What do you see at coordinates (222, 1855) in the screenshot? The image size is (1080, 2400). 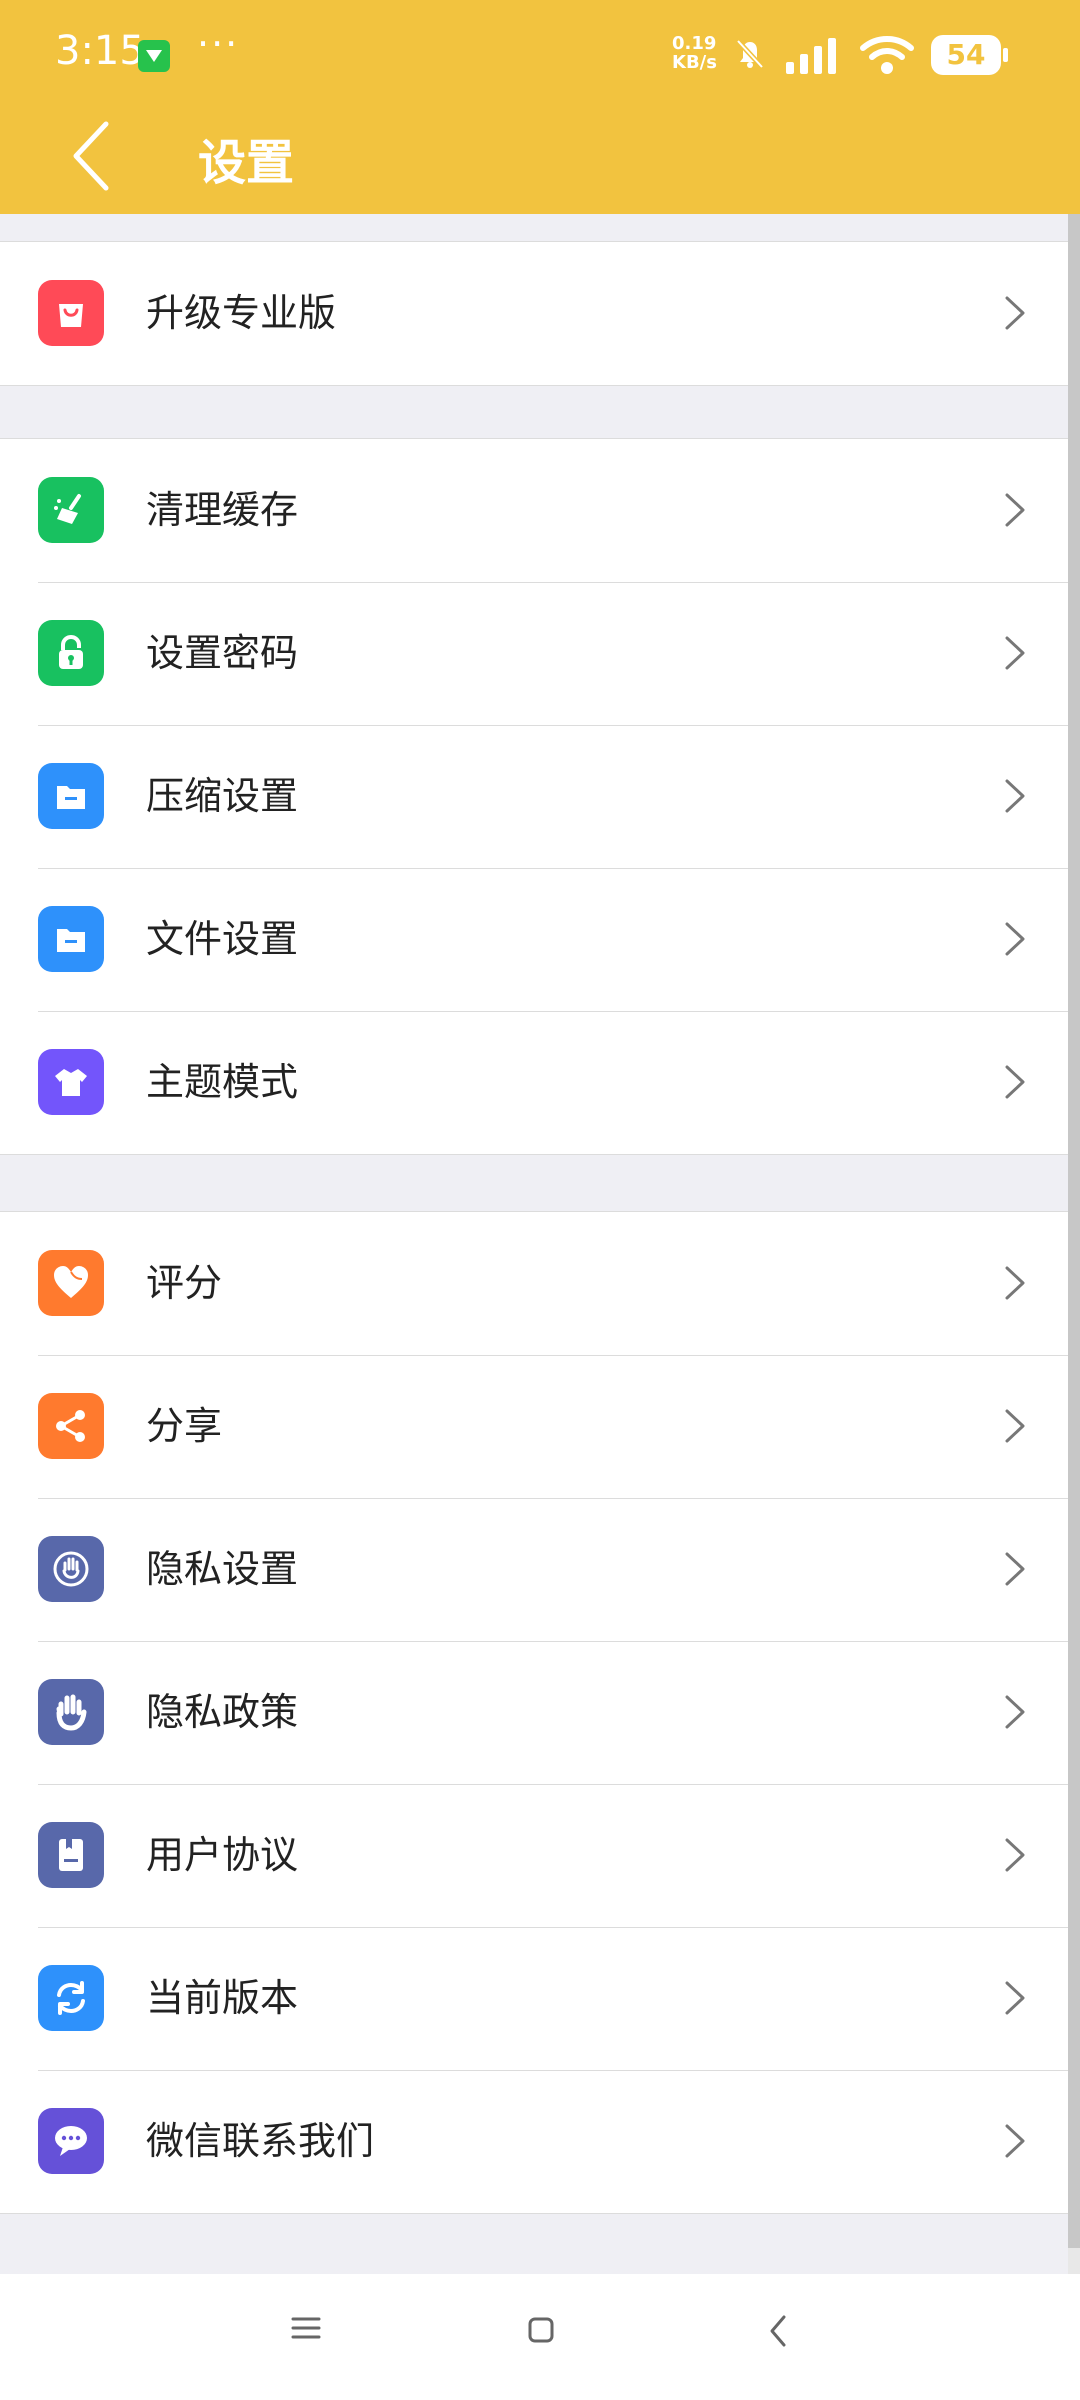 I see `settings-item-label: 用户协议` at bounding box center [222, 1855].